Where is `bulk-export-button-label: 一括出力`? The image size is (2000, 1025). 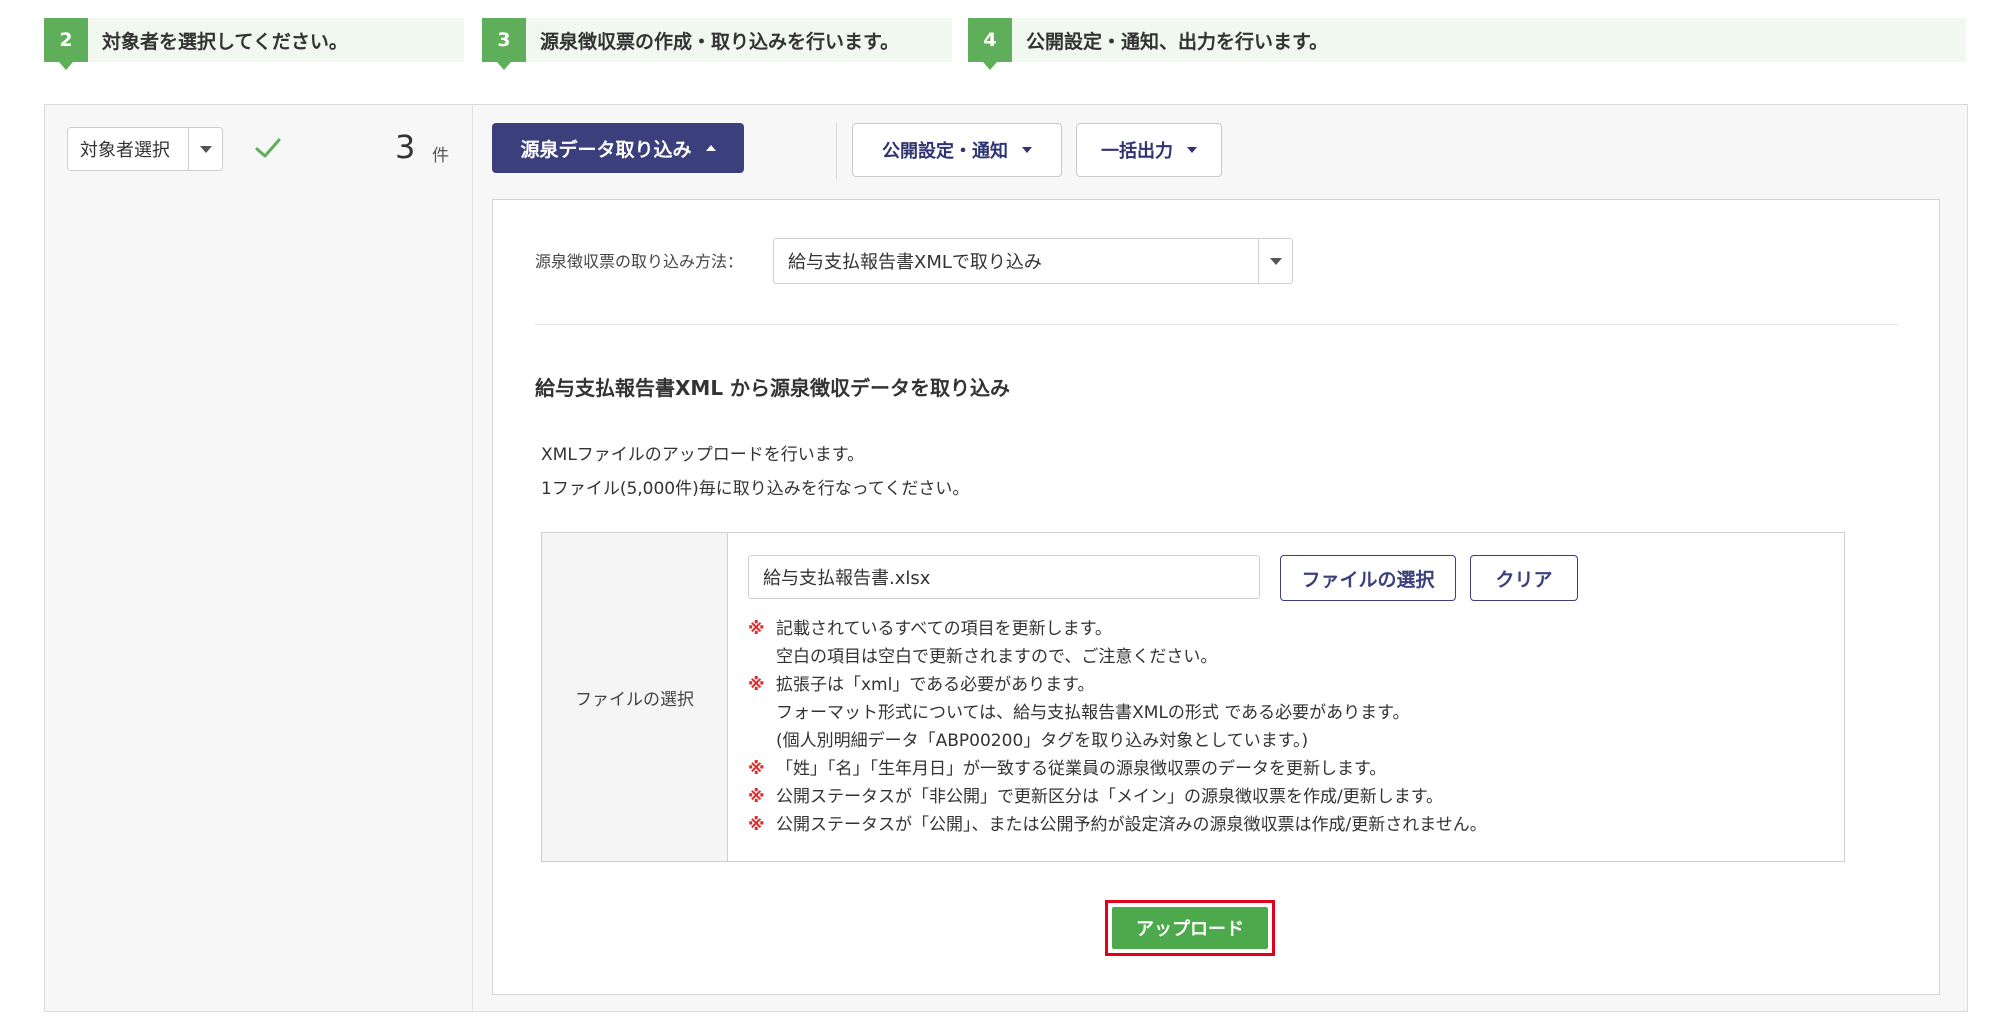
bulk-export-button-label: 一括出力 is located at coordinates (1137, 151).